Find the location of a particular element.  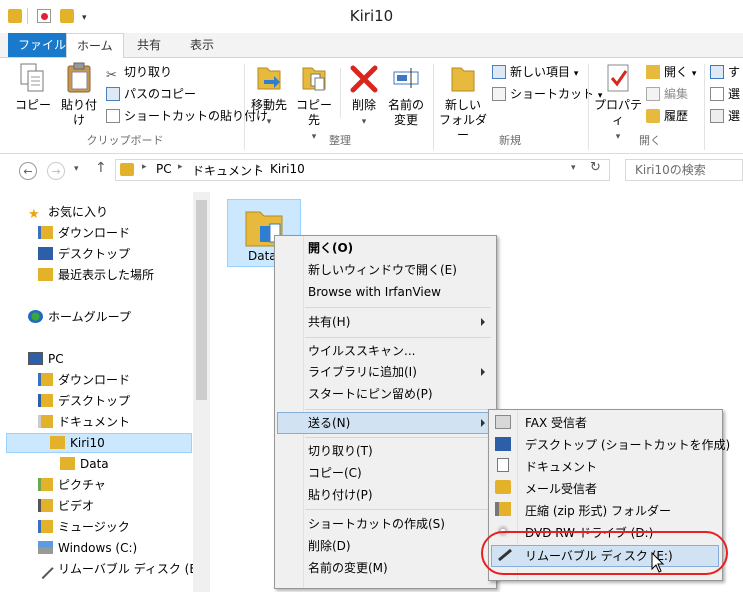

pictures-folder-icon is located at coordinates (45, 484).